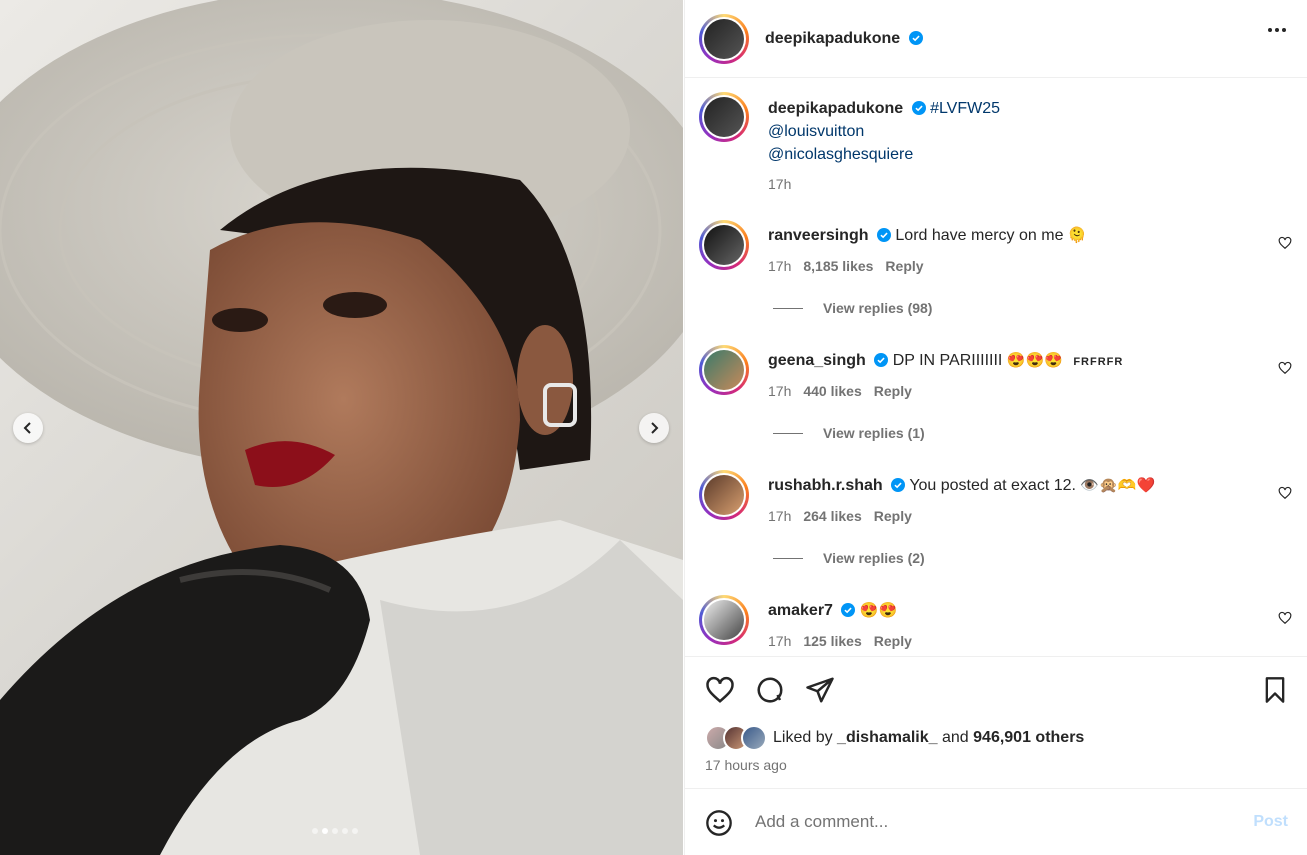 This screenshot has width=1307, height=855. I want to click on post-header: deepikapadukone, so click(996, 39).